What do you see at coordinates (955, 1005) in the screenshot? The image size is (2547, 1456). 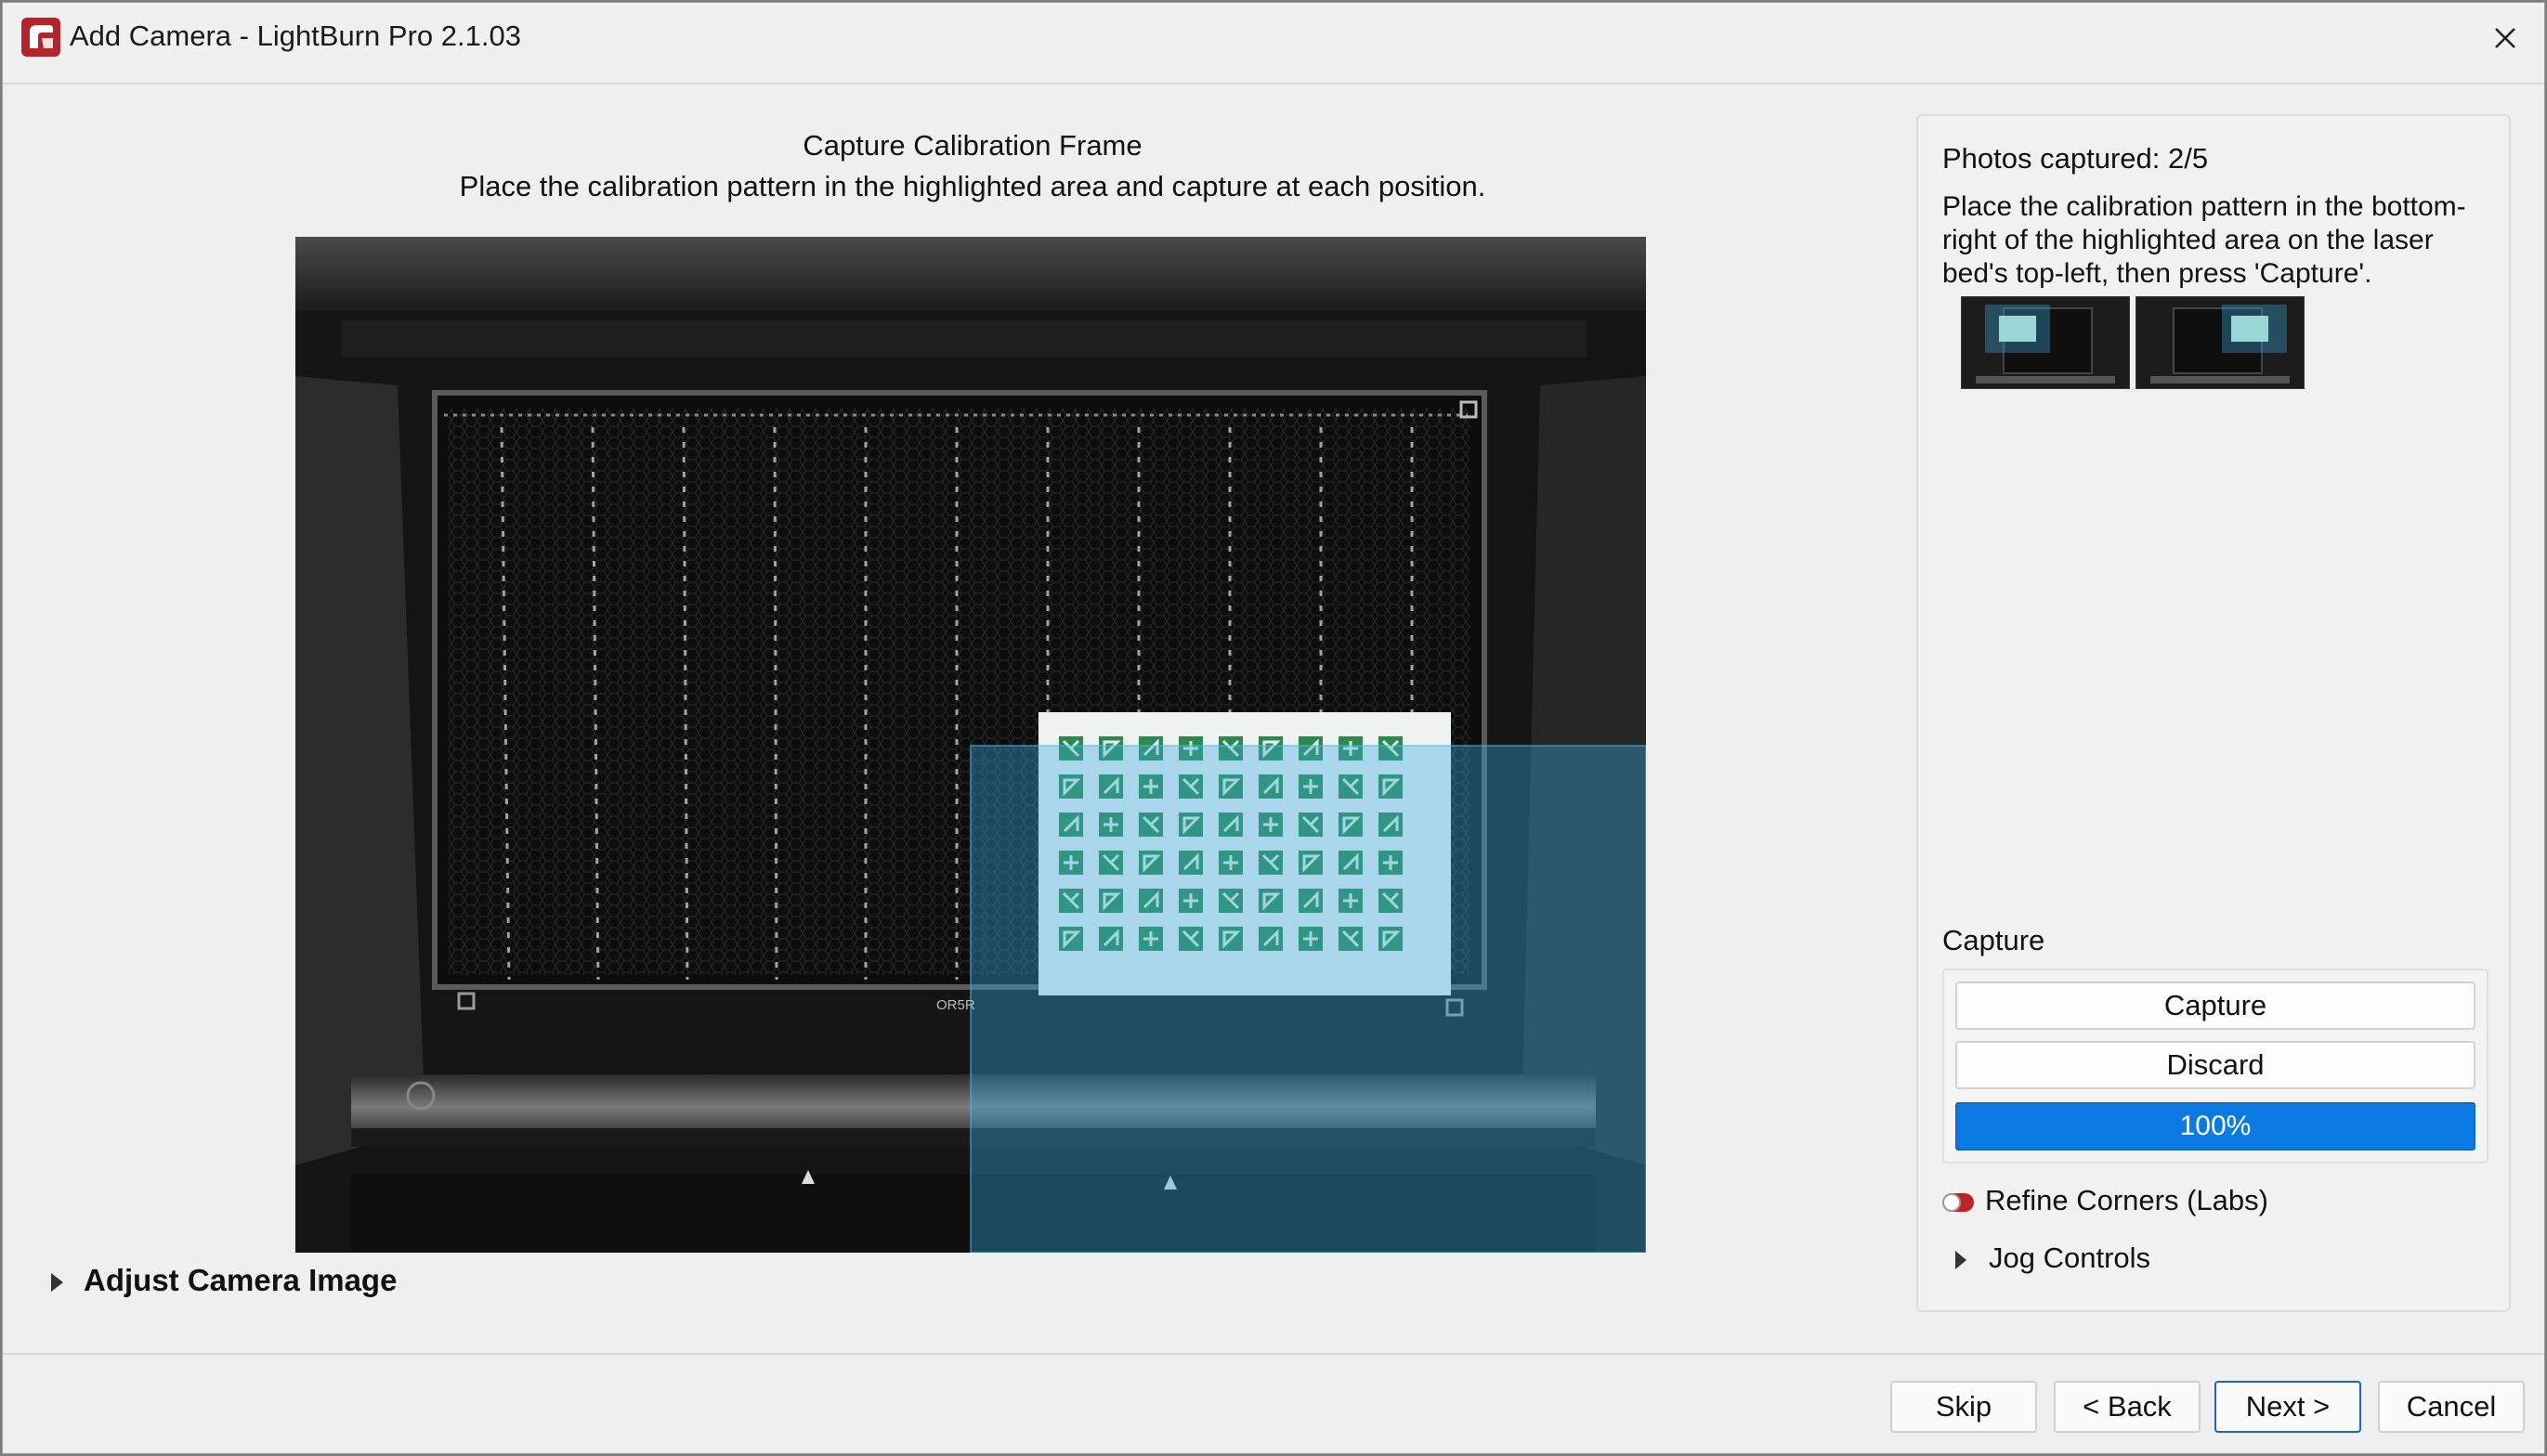 I see `bed-label: OR5R` at bounding box center [955, 1005].